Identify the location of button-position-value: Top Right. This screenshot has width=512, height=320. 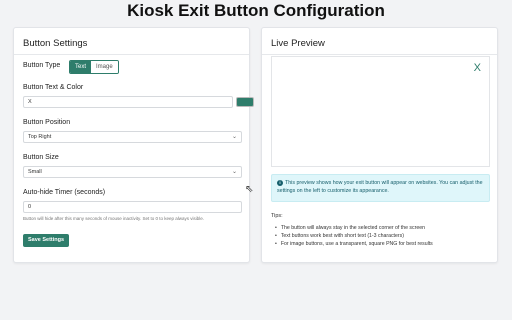
(40, 137).